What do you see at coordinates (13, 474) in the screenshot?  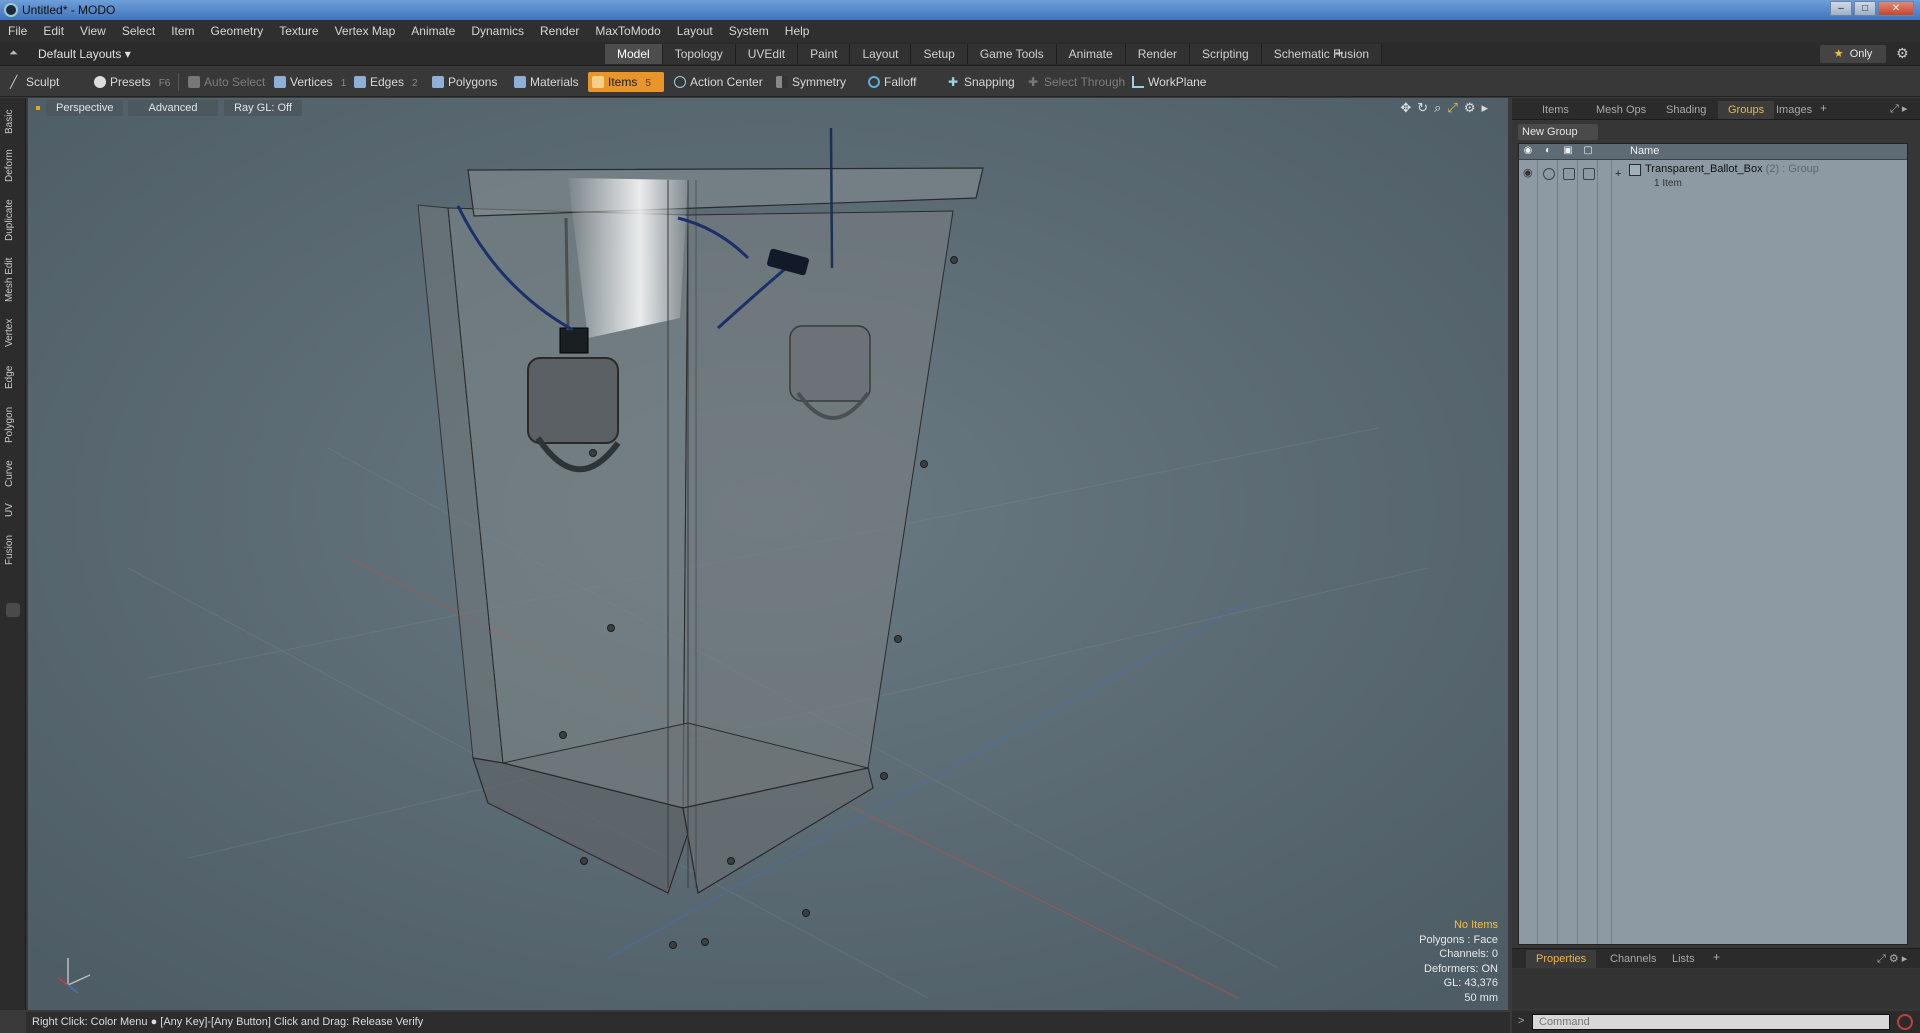 I see `left-tab-curve: Curve` at bounding box center [13, 474].